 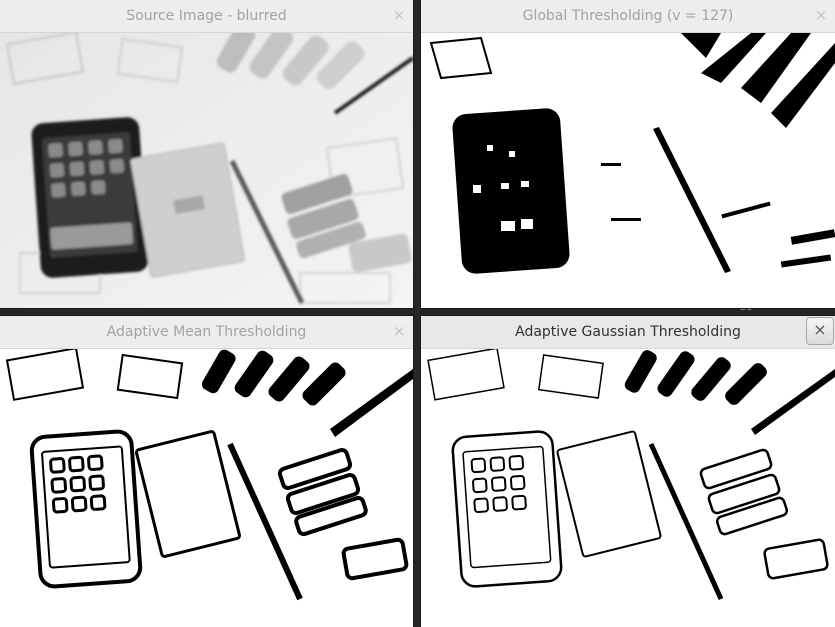 I want to click on window-title: Global Thresholding (v = 127), so click(x=628, y=16).